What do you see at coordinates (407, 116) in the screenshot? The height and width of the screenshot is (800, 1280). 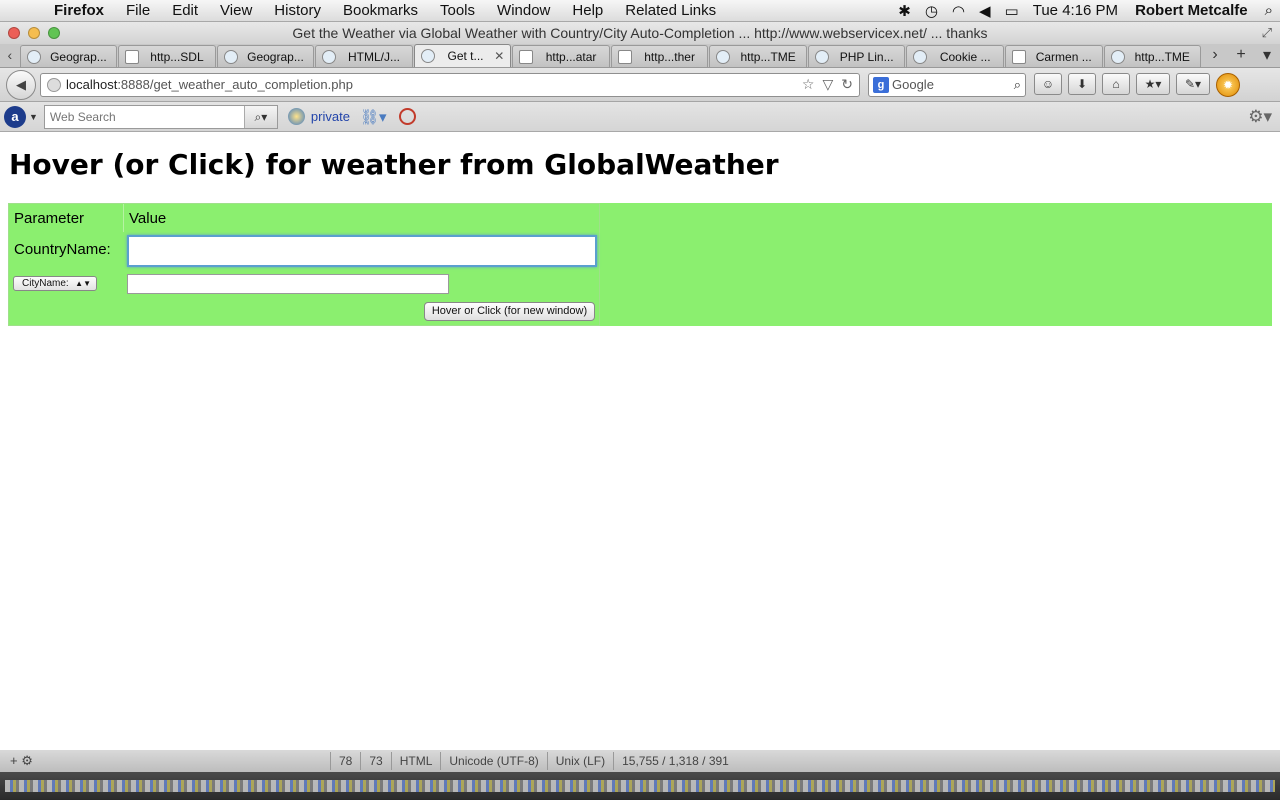 I see `timer-icon` at bounding box center [407, 116].